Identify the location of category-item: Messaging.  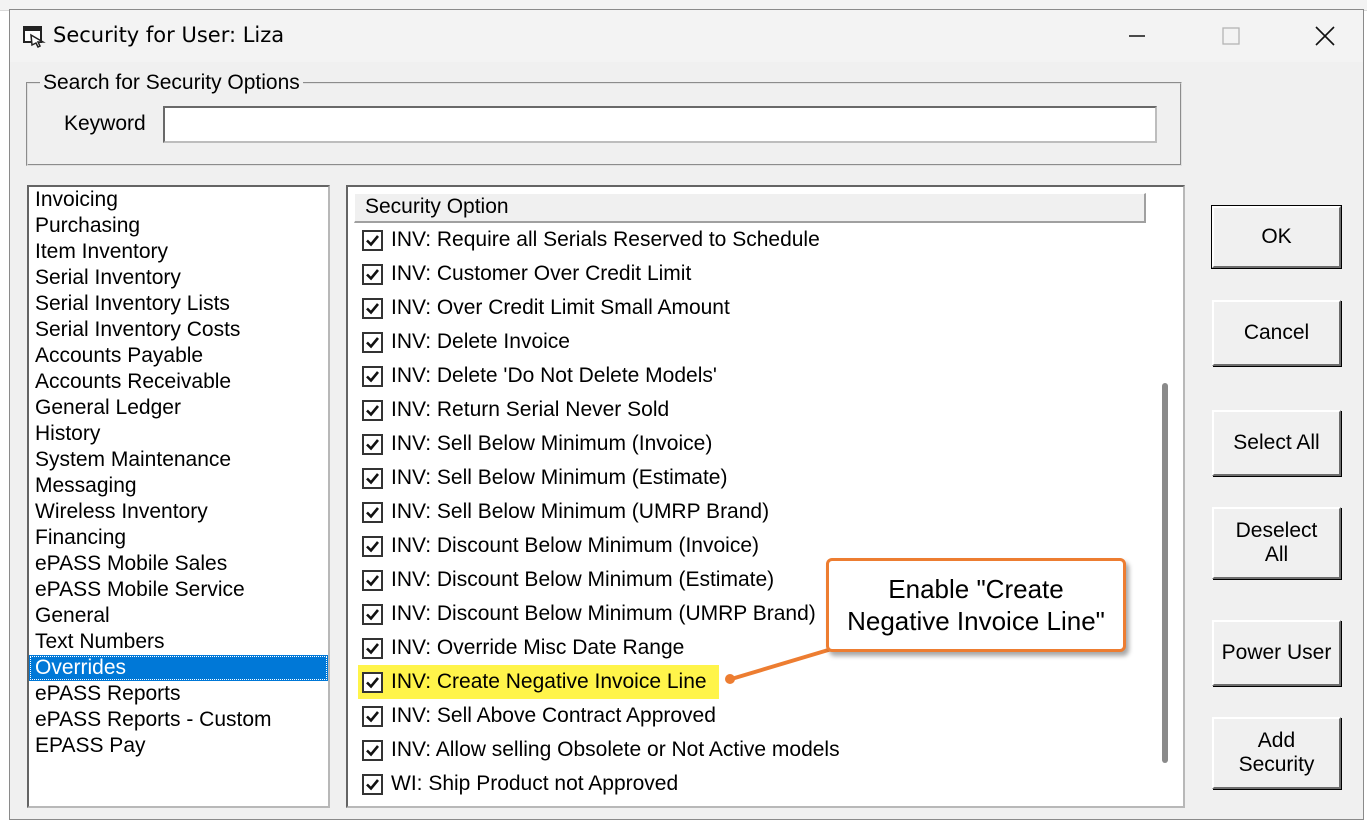
(178, 486).